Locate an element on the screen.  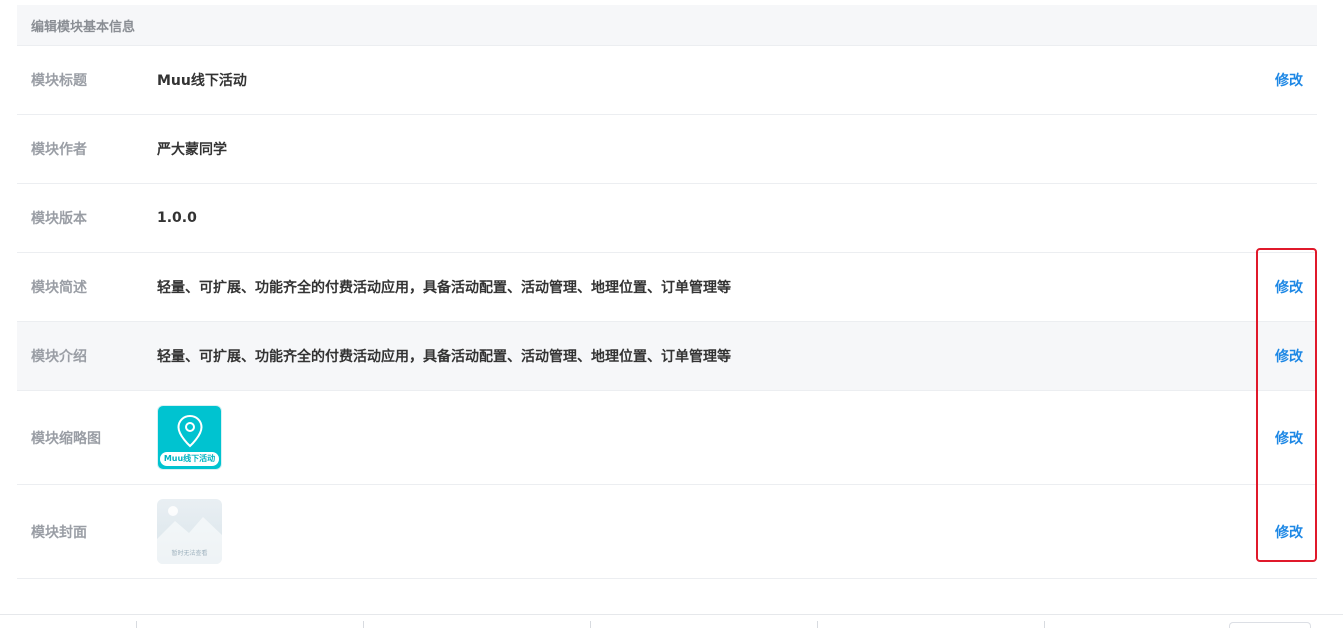
row-module-author: 模块作者 严大蒙同学 is located at coordinates (667, 149).